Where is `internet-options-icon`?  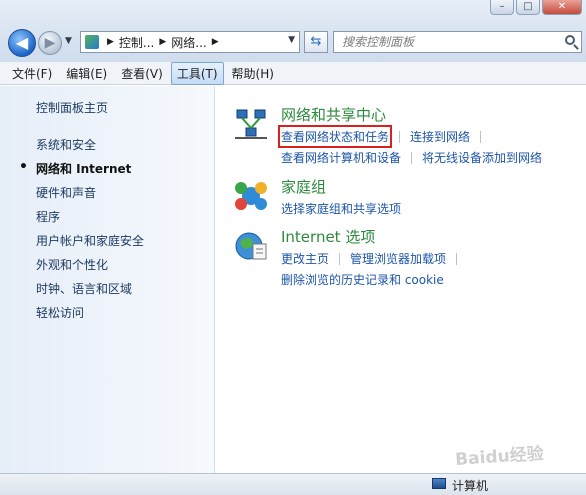 internet-options-icon is located at coordinates (251, 246).